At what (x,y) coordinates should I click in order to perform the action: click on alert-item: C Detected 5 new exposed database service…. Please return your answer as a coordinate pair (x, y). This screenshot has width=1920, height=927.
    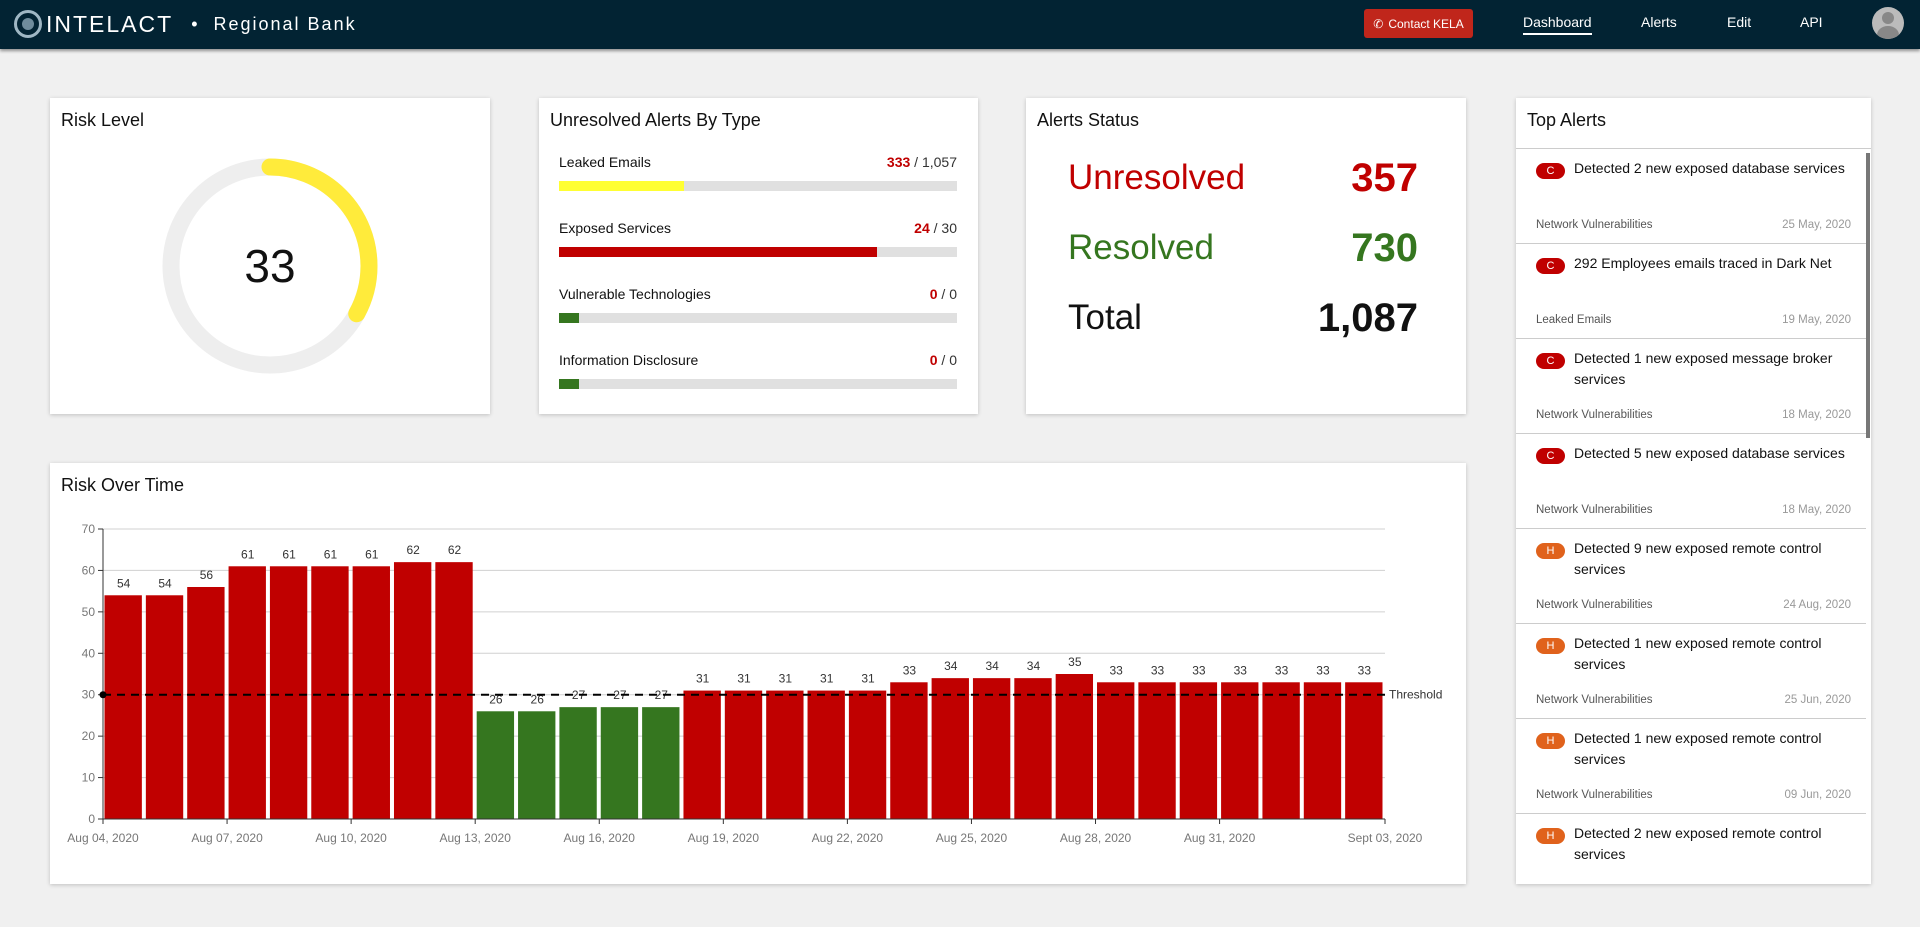
    Looking at the image, I should click on (1691, 481).